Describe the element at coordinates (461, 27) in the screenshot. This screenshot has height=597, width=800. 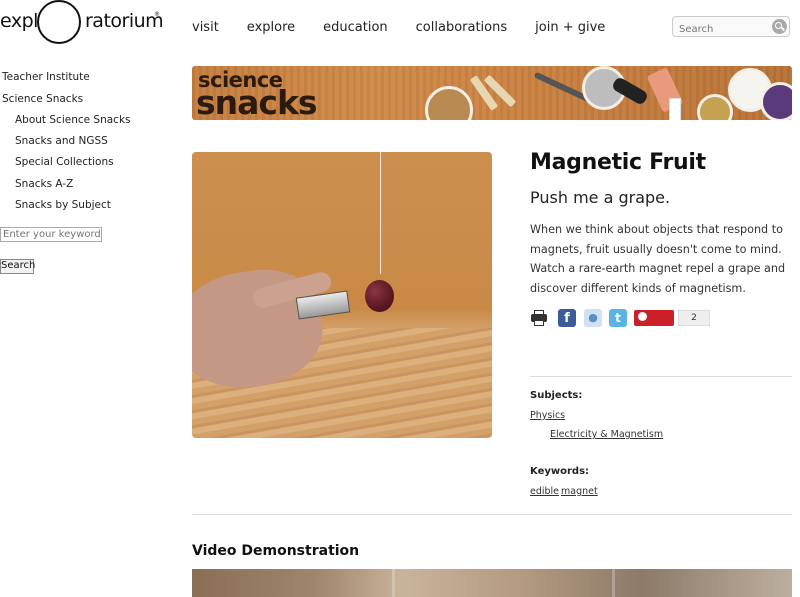
I see `nav-collaborations: collaborations` at that location.